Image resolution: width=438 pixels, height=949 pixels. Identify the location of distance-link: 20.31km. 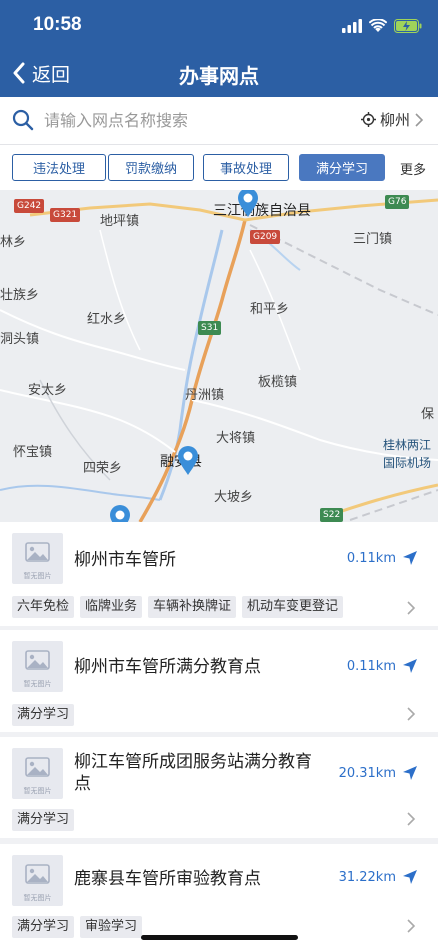
(378, 773).